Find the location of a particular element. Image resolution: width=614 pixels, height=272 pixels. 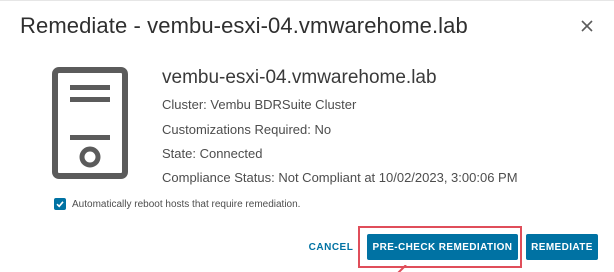

checkmark-icon is located at coordinates (60, 204).